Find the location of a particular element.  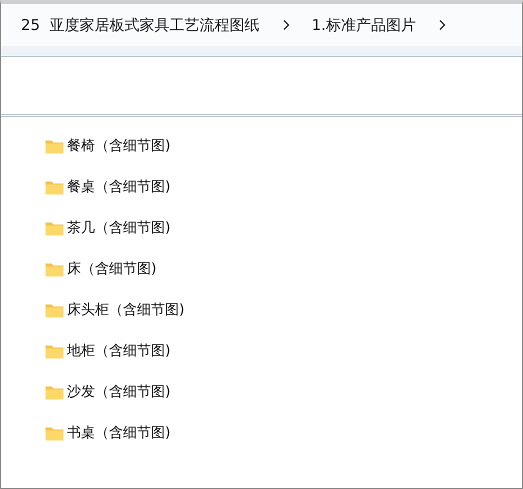

folder-name: 沙发（含细节图) is located at coordinates (118, 392).